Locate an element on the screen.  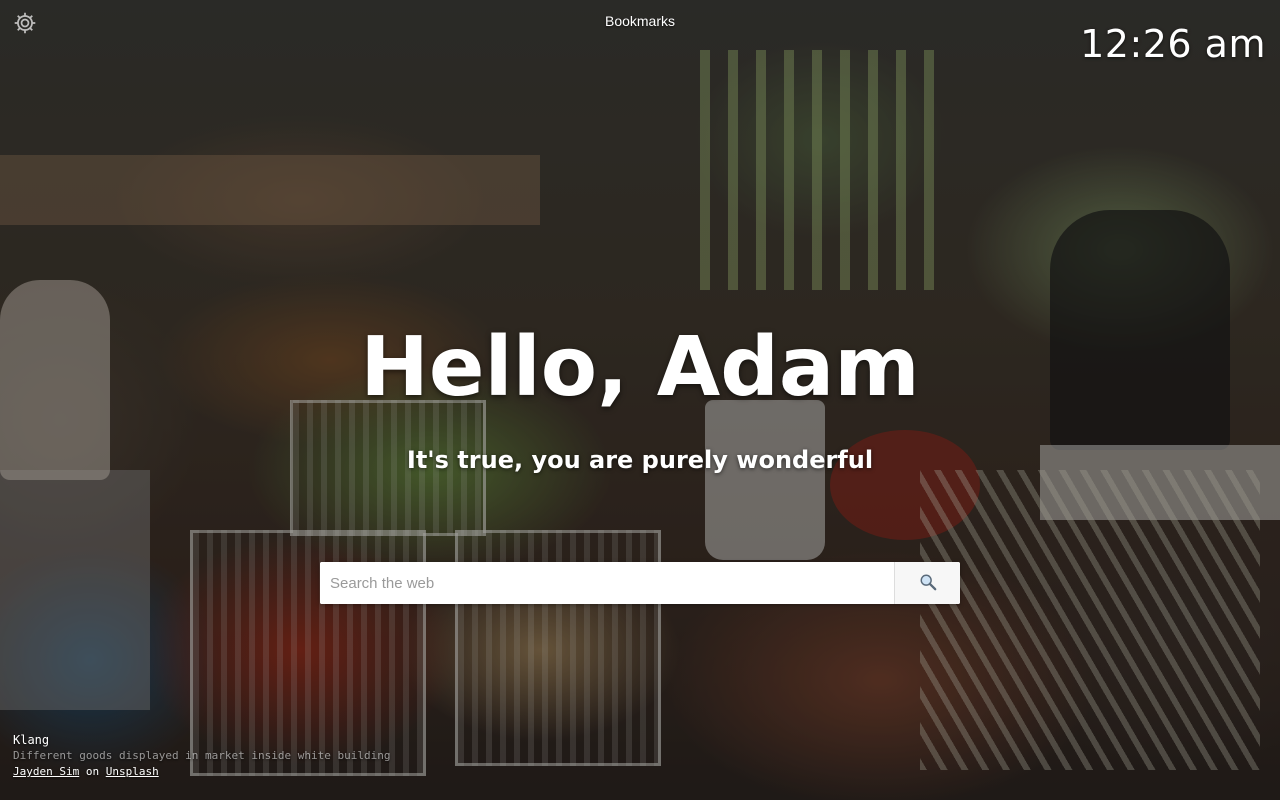
search-bar is located at coordinates (640, 583).